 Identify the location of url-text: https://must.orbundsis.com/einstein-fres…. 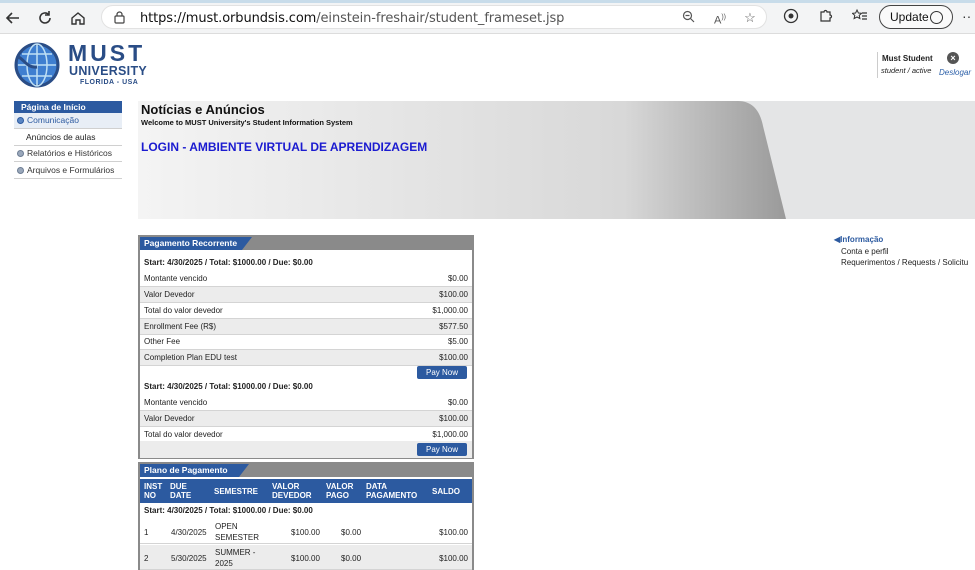
(352, 18).